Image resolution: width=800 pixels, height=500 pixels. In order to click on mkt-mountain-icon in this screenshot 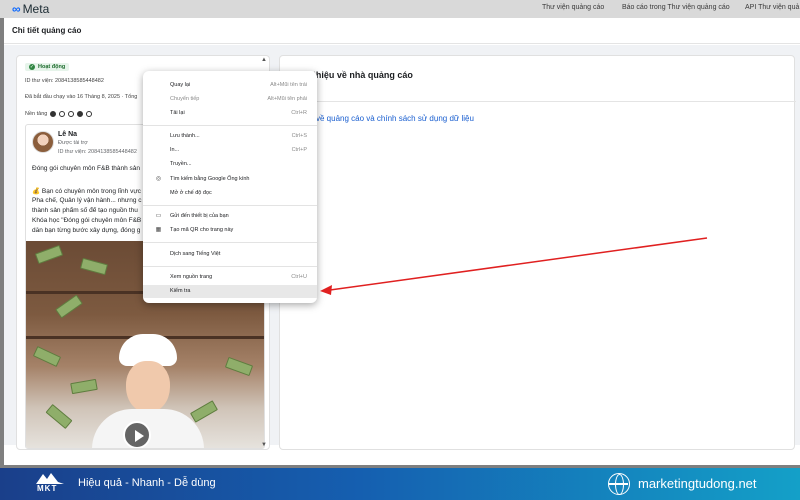, I will do `click(50, 478)`.